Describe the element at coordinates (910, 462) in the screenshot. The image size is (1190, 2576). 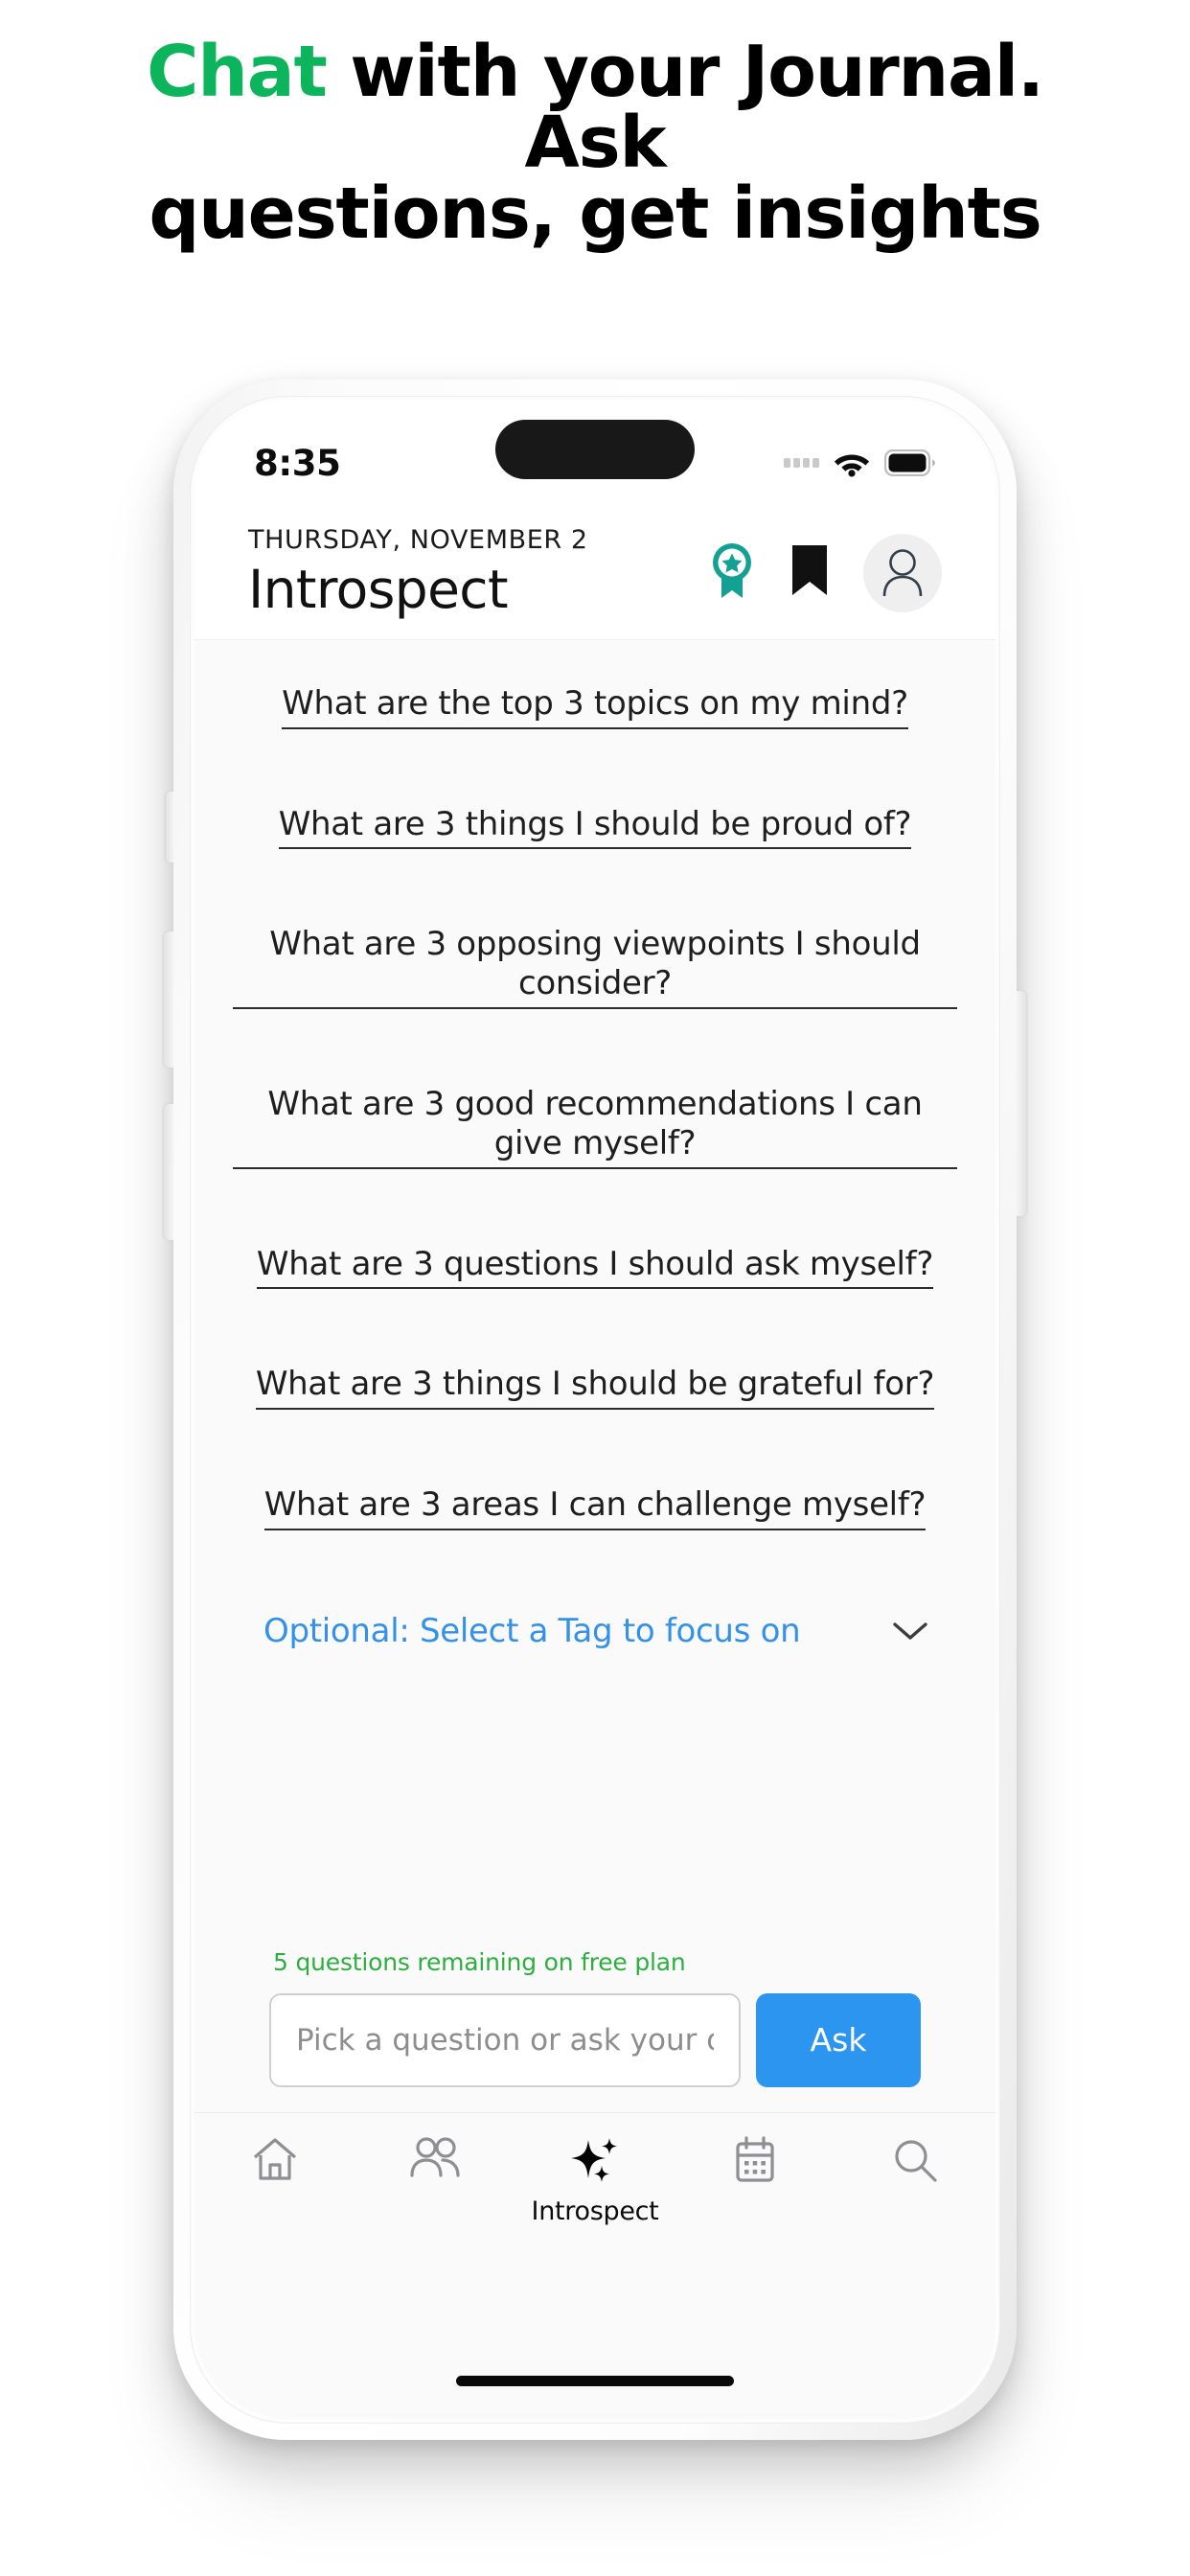
I see `battery-full-icon` at that location.